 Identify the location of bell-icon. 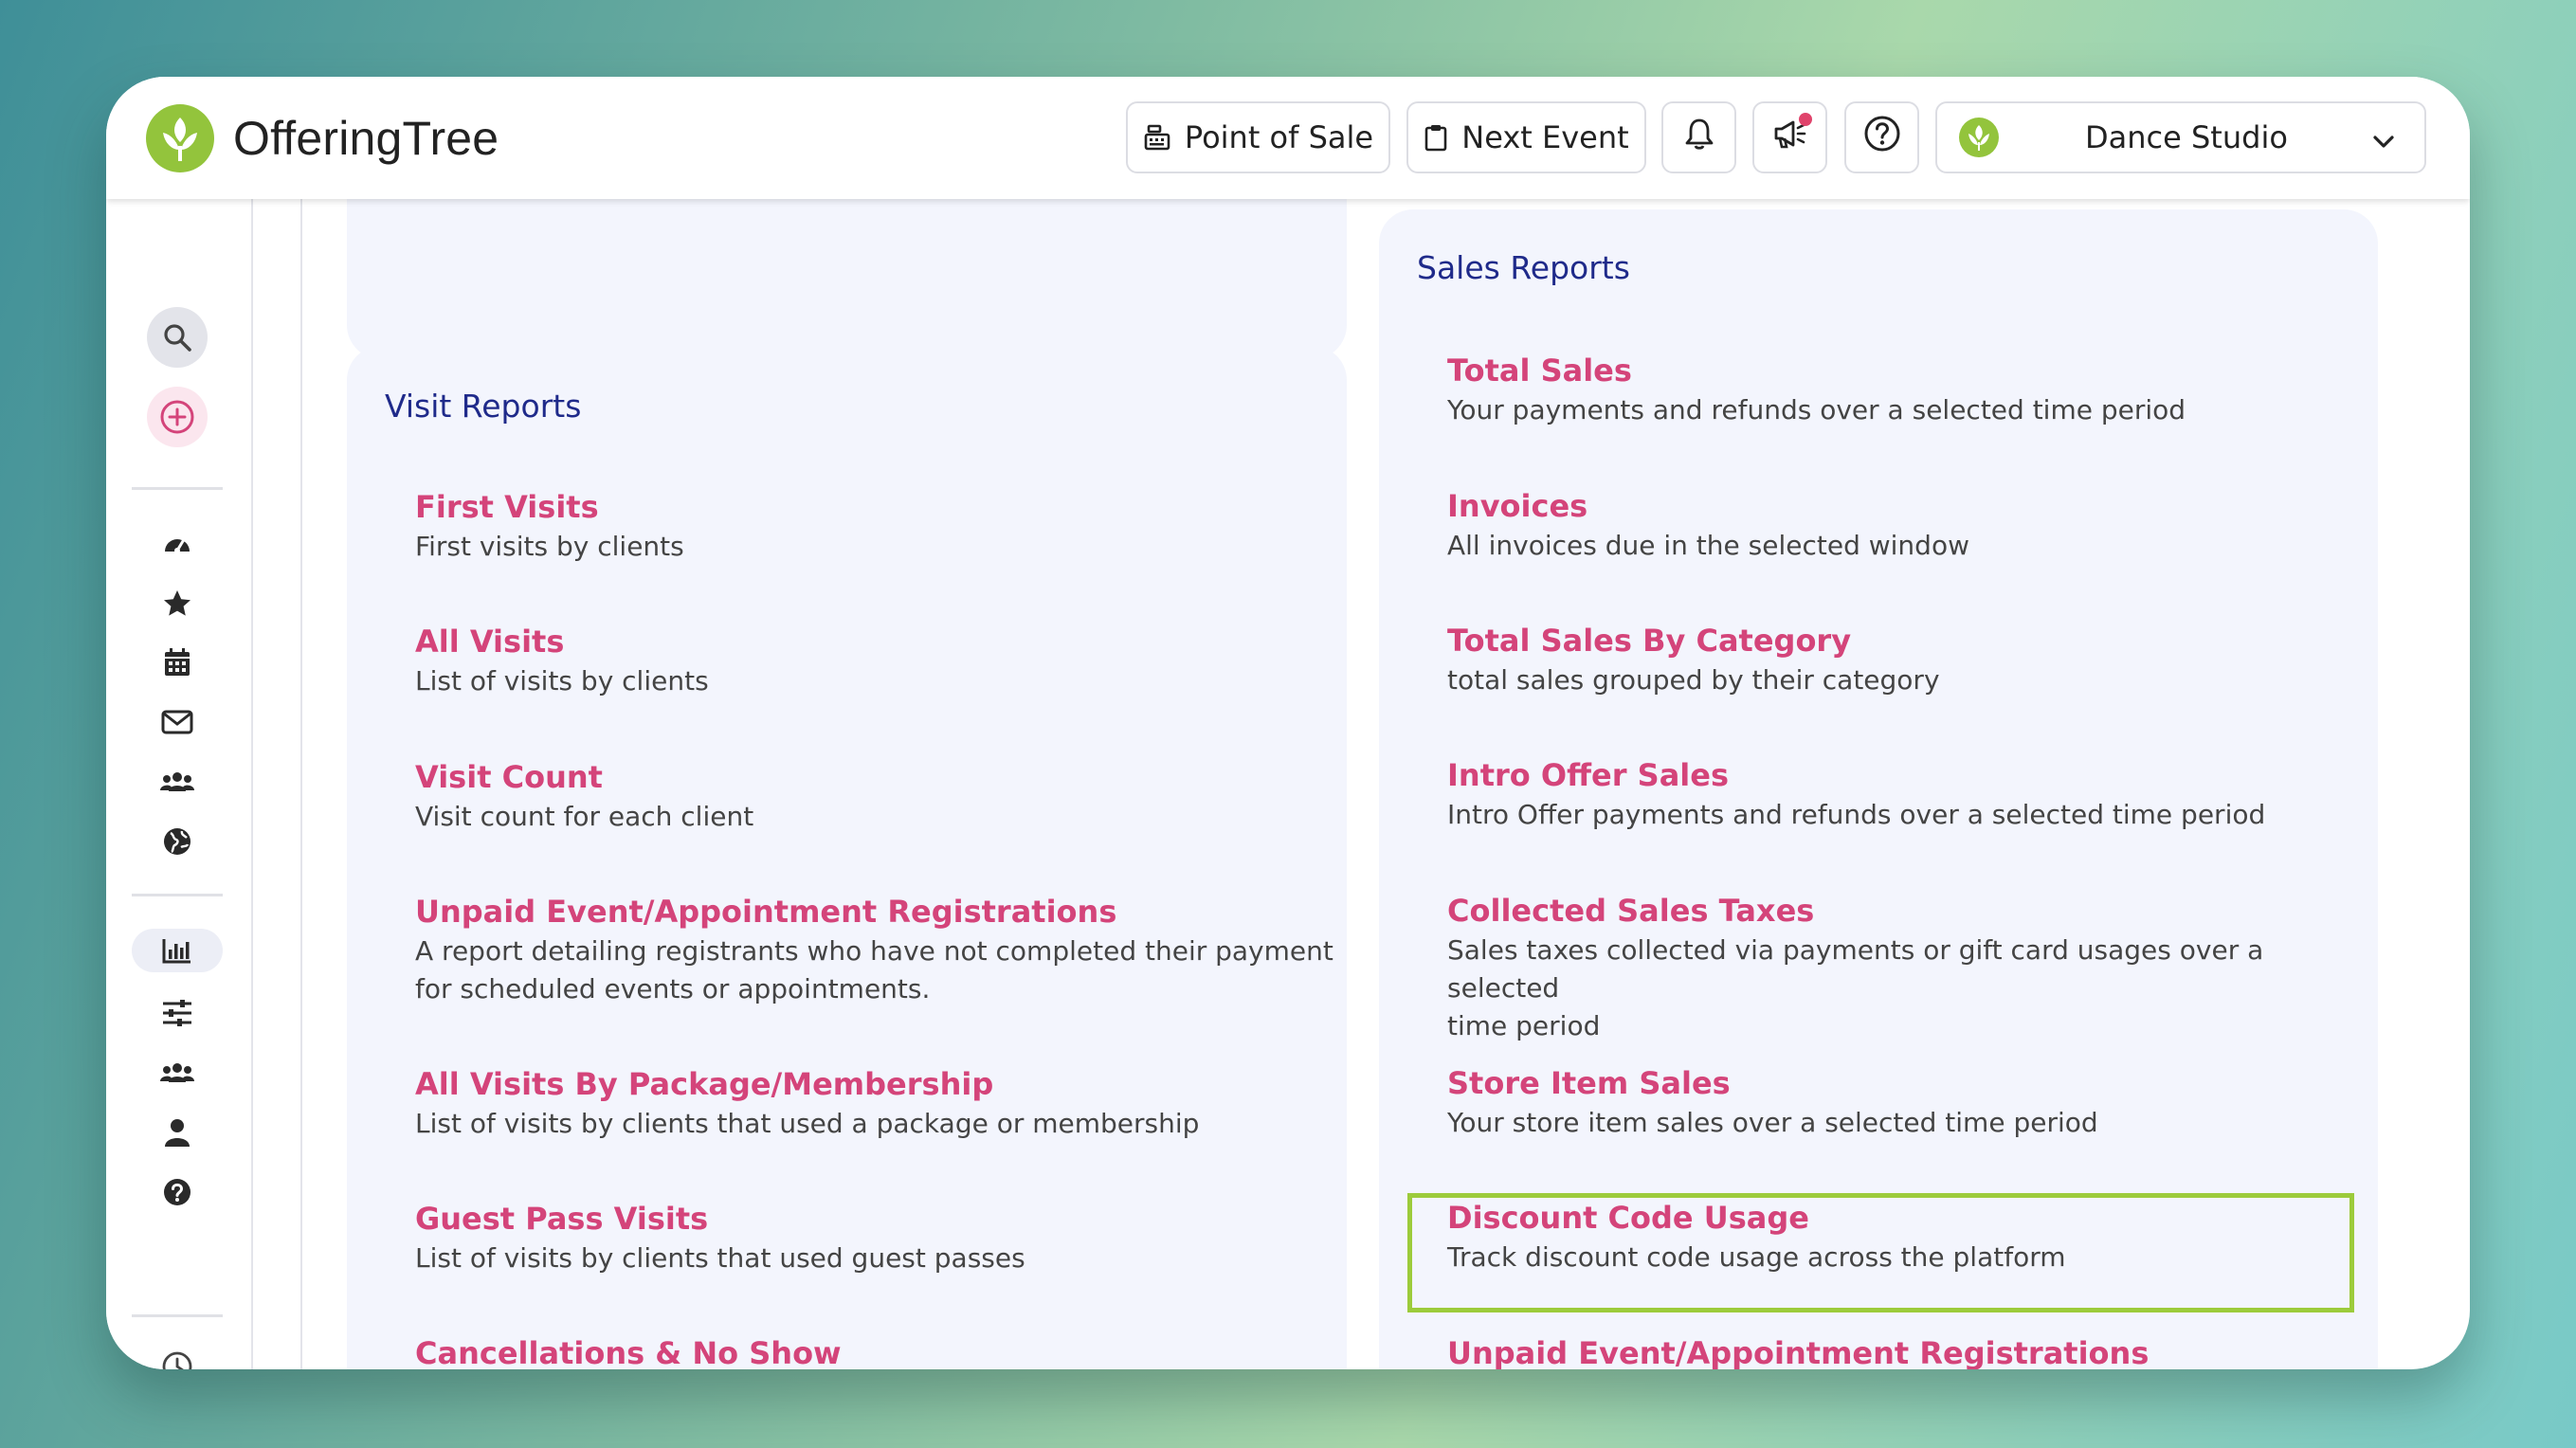
(1699, 137).